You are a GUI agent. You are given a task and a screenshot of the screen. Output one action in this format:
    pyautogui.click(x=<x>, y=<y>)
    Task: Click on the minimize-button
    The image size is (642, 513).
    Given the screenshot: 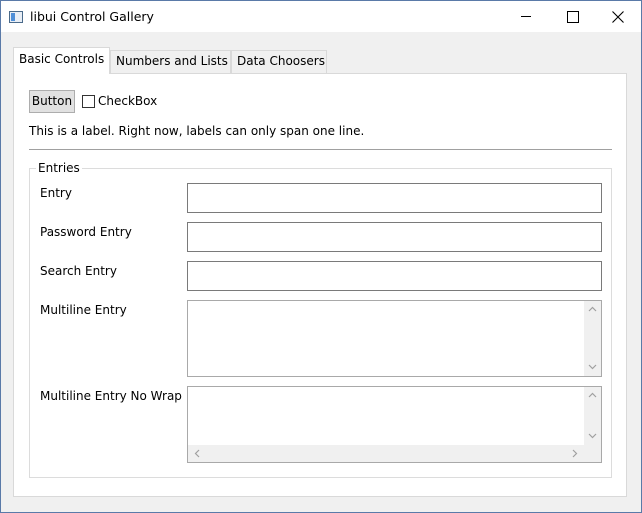 What is the action you would take?
    pyautogui.click(x=526, y=16)
    